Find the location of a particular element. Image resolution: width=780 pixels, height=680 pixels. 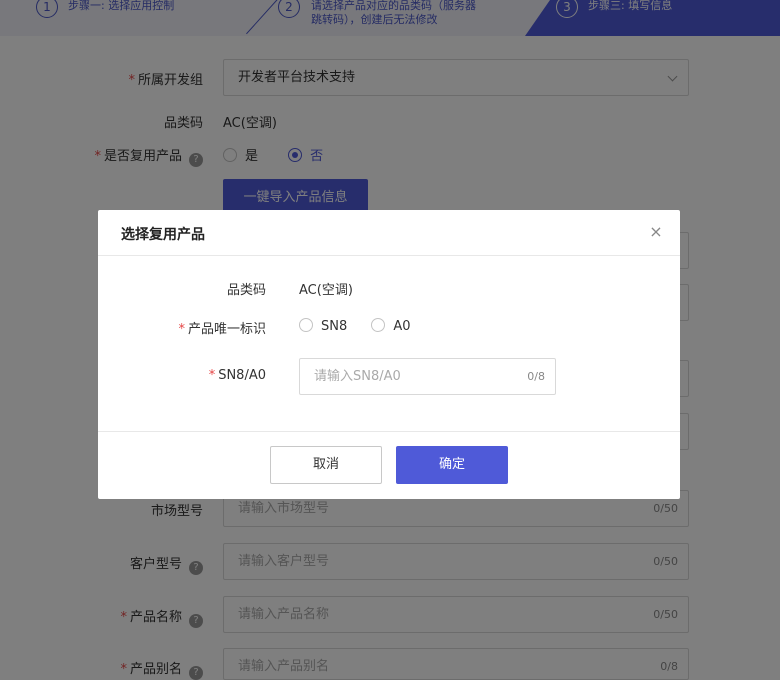

cancel-button: 取消 is located at coordinates (326, 465).